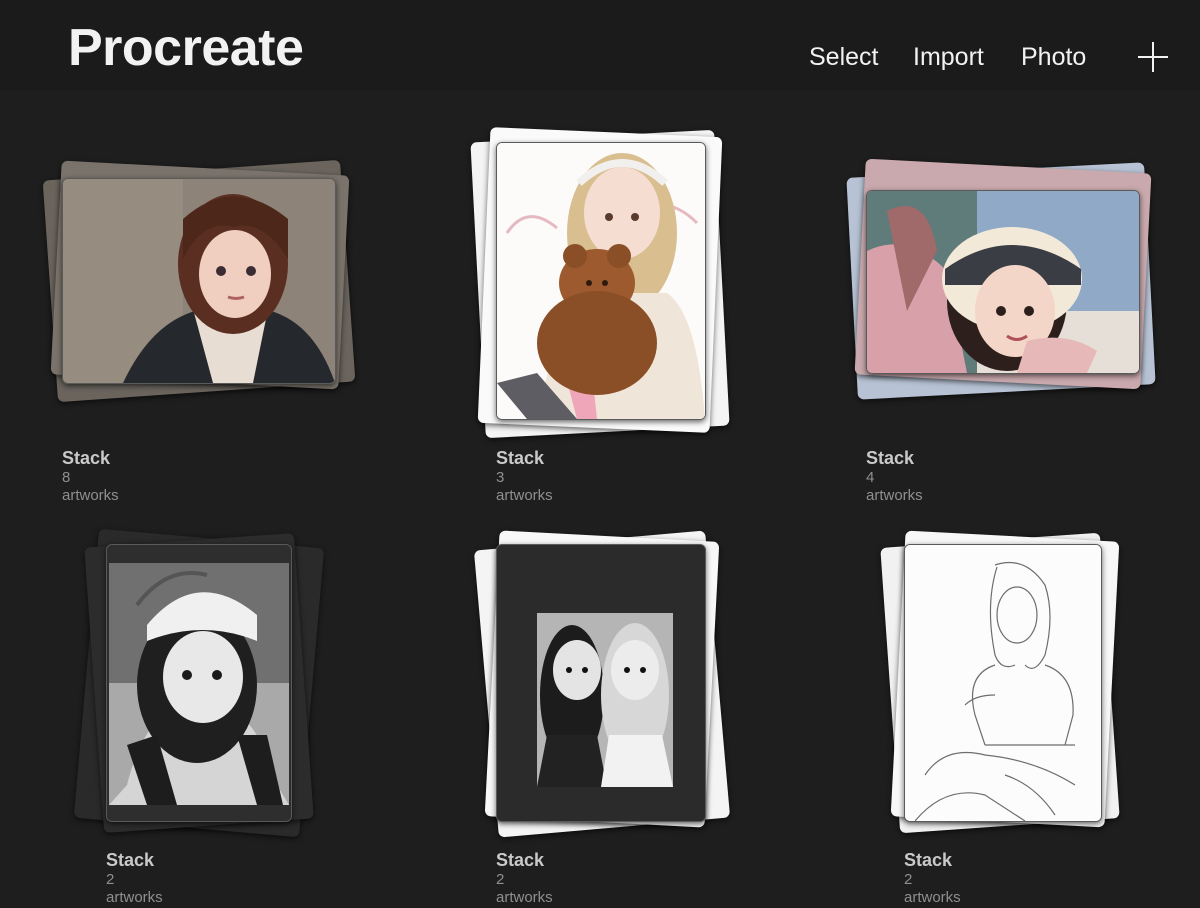 Image resolution: width=1200 pixels, height=908 pixels. Describe the element at coordinates (1053, 57) in the screenshot. I see `photo-button: Photo` at that location.